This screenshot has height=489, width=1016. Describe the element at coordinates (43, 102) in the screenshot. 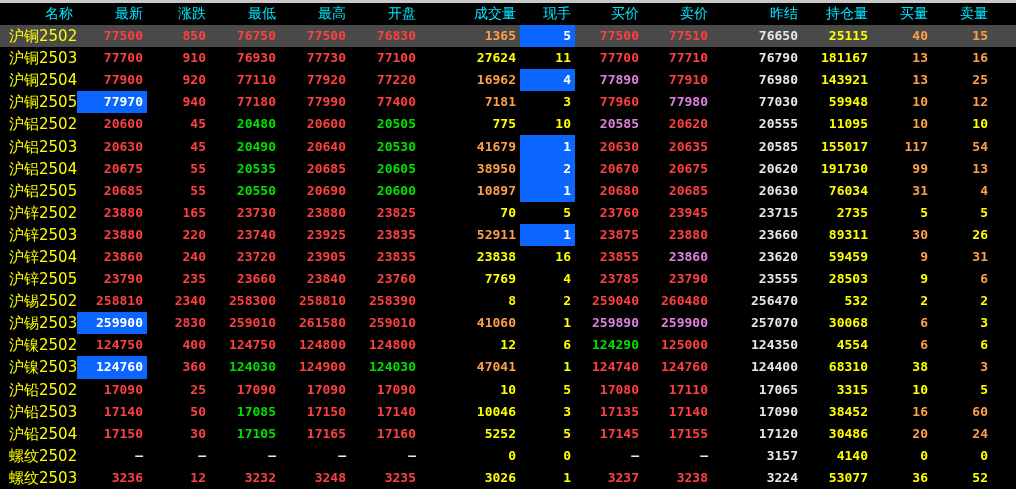

I see `cell-value: 沪铜2505` at that location.